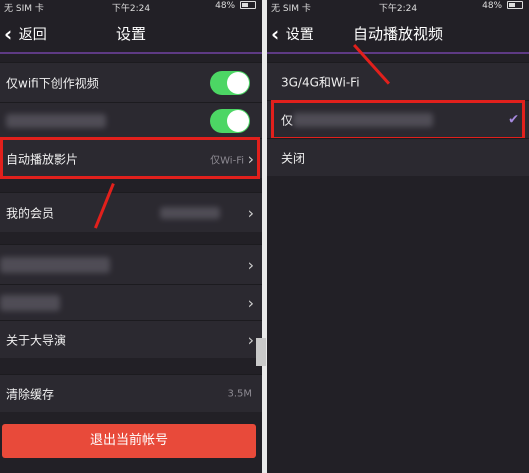 The width and height of the screenshot is (529, 473). What do you see at coordinates (398, 157) in the screenshot?
I see `option-off: 关闭` at bounding box center [398, 157].